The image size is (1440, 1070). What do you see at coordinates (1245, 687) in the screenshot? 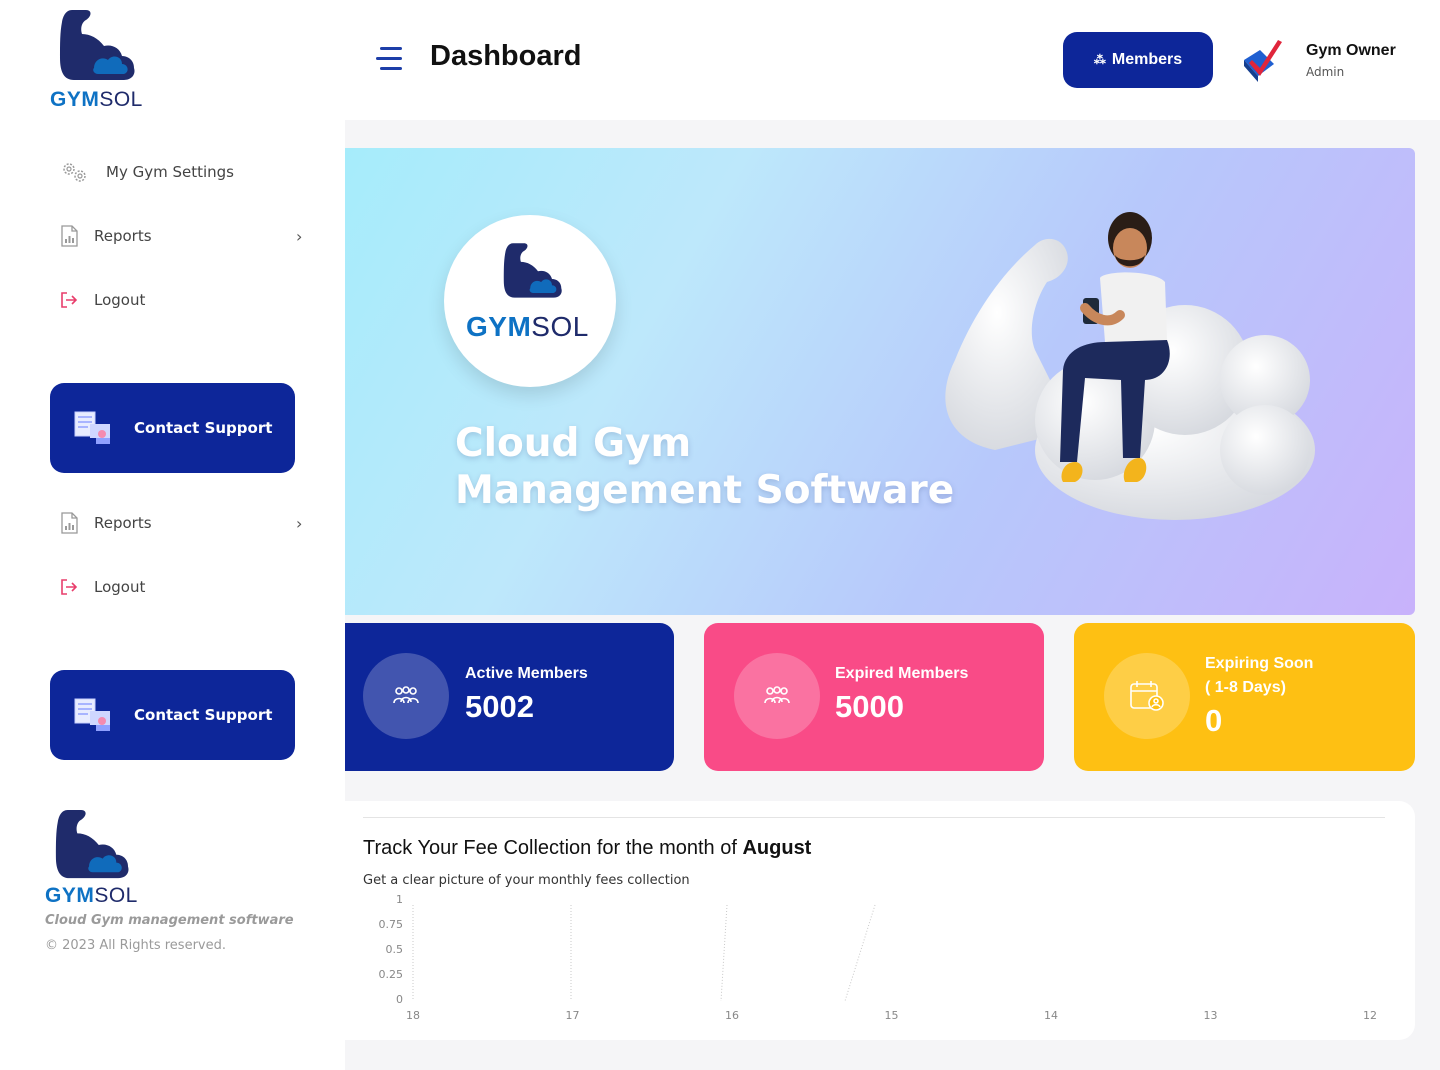
I see `stat-sublabel: ( 1-8 Days)` at bounding box center [1245, 687].